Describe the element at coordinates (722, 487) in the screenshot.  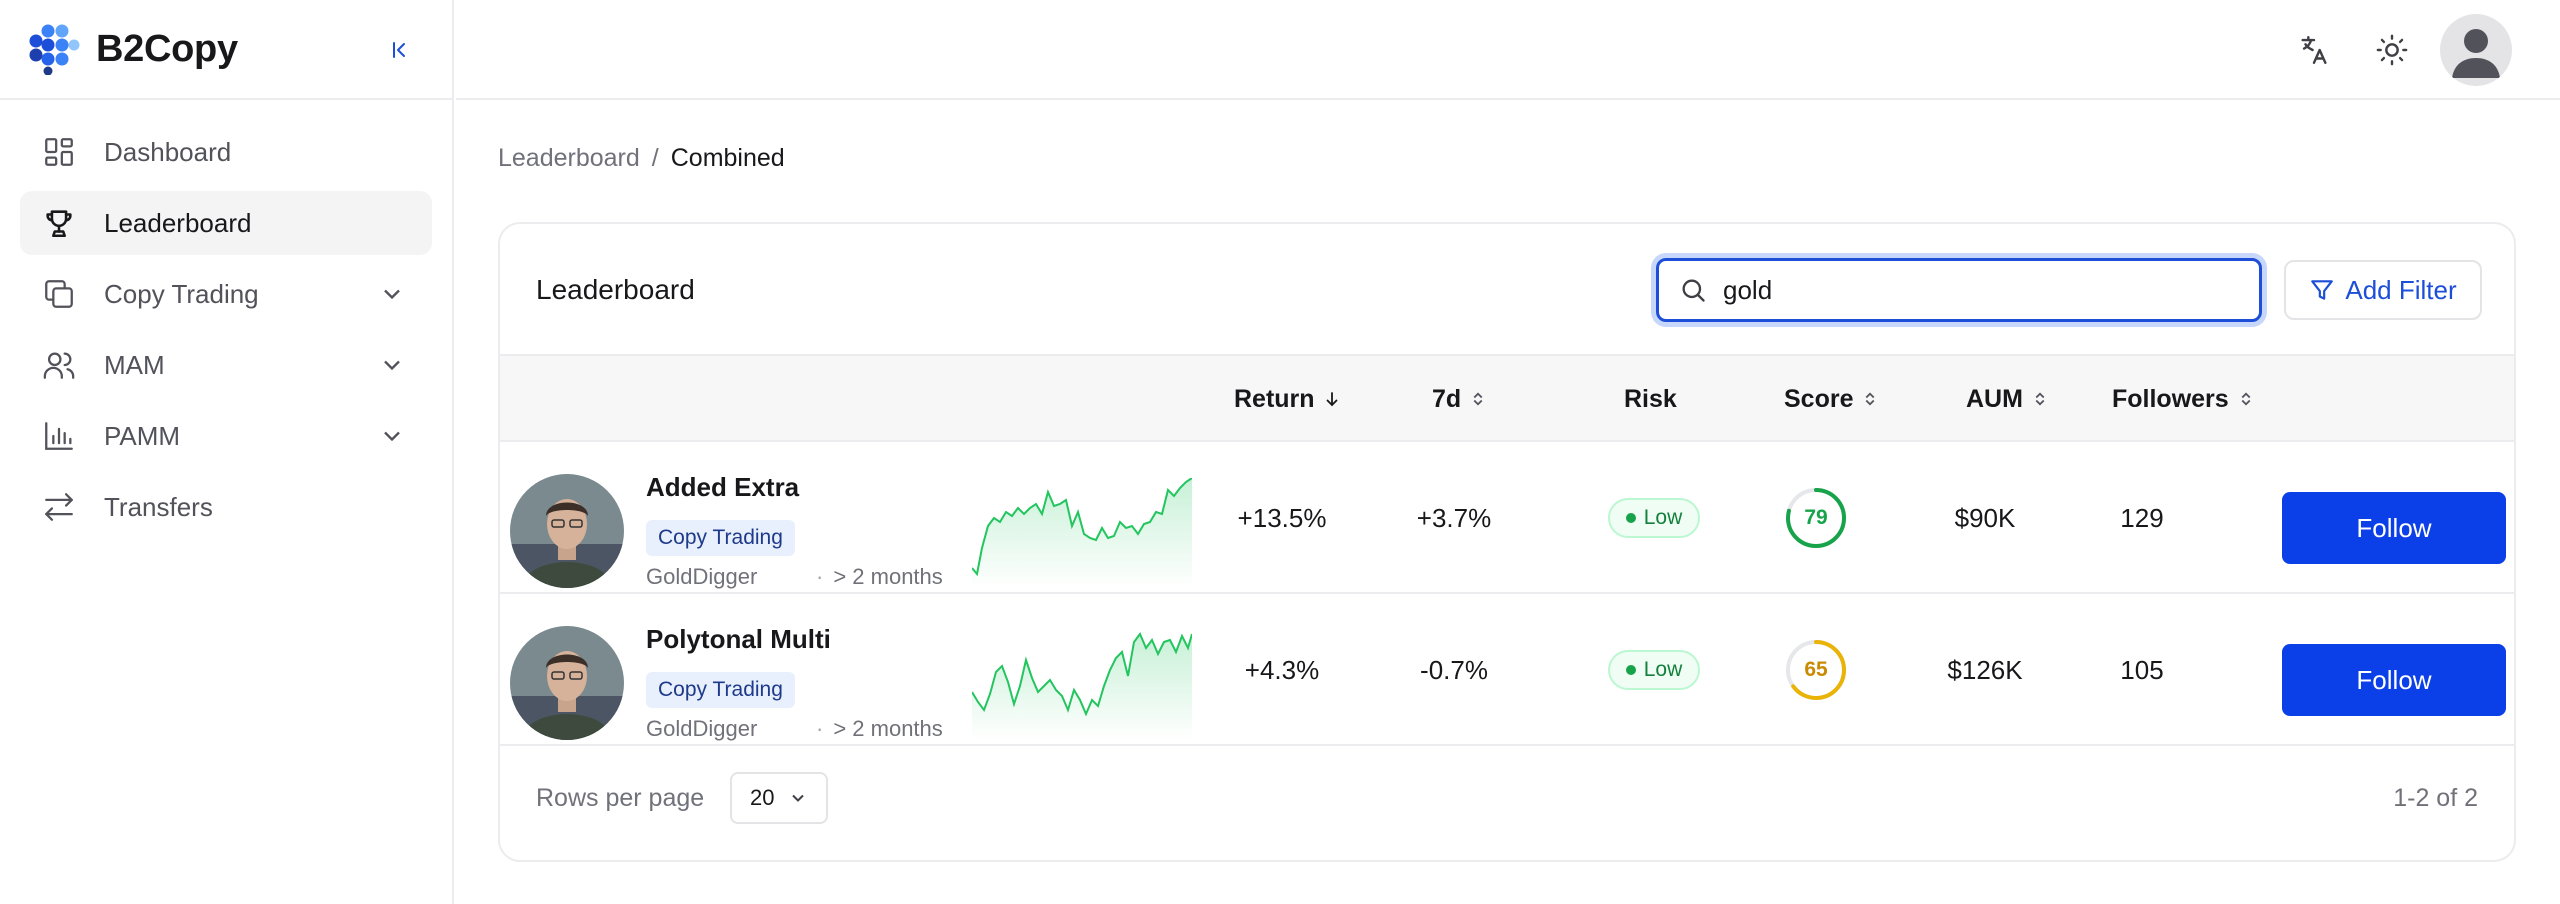
I see `trader-name: Added Extra` at that location.